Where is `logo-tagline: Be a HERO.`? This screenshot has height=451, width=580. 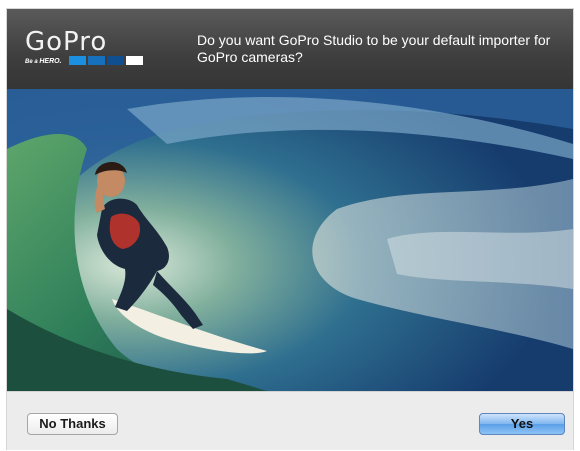
logo-tagline: Be a HERO. is located at coordinates (43, 61).